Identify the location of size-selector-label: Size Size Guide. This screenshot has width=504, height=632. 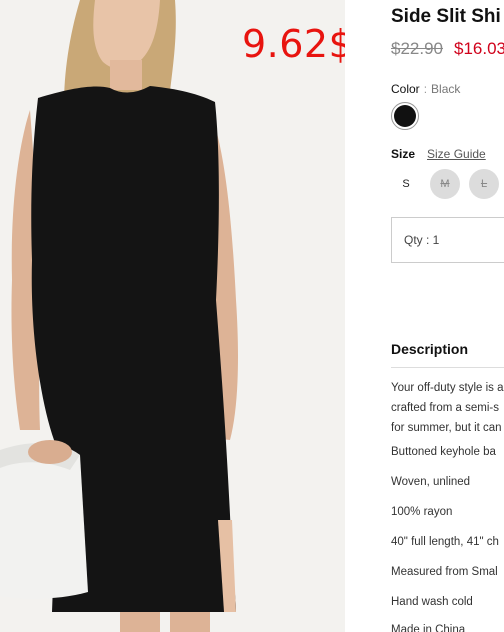
(438, 154).